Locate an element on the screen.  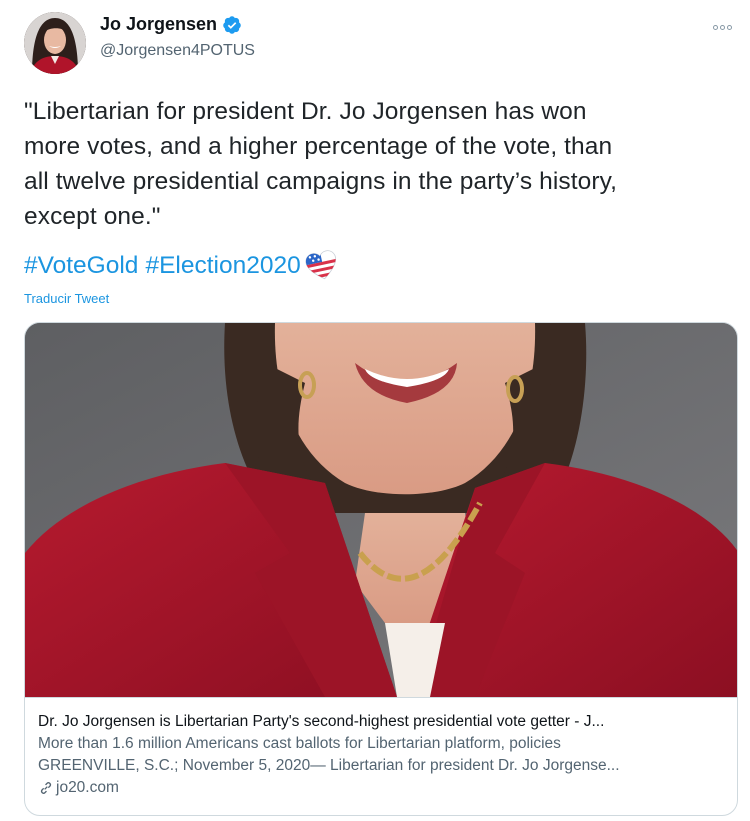
author-name-row: Jo Jorgensen is located at coordinates (171, 24).